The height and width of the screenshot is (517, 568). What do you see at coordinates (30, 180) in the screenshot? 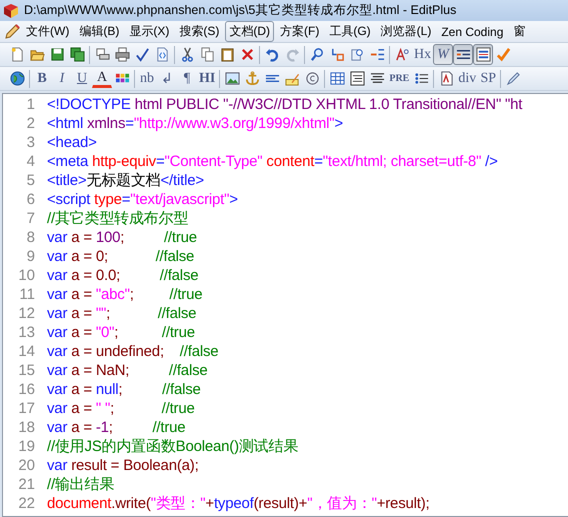
I see `line-number: 5` at bounding box center [30, 180].